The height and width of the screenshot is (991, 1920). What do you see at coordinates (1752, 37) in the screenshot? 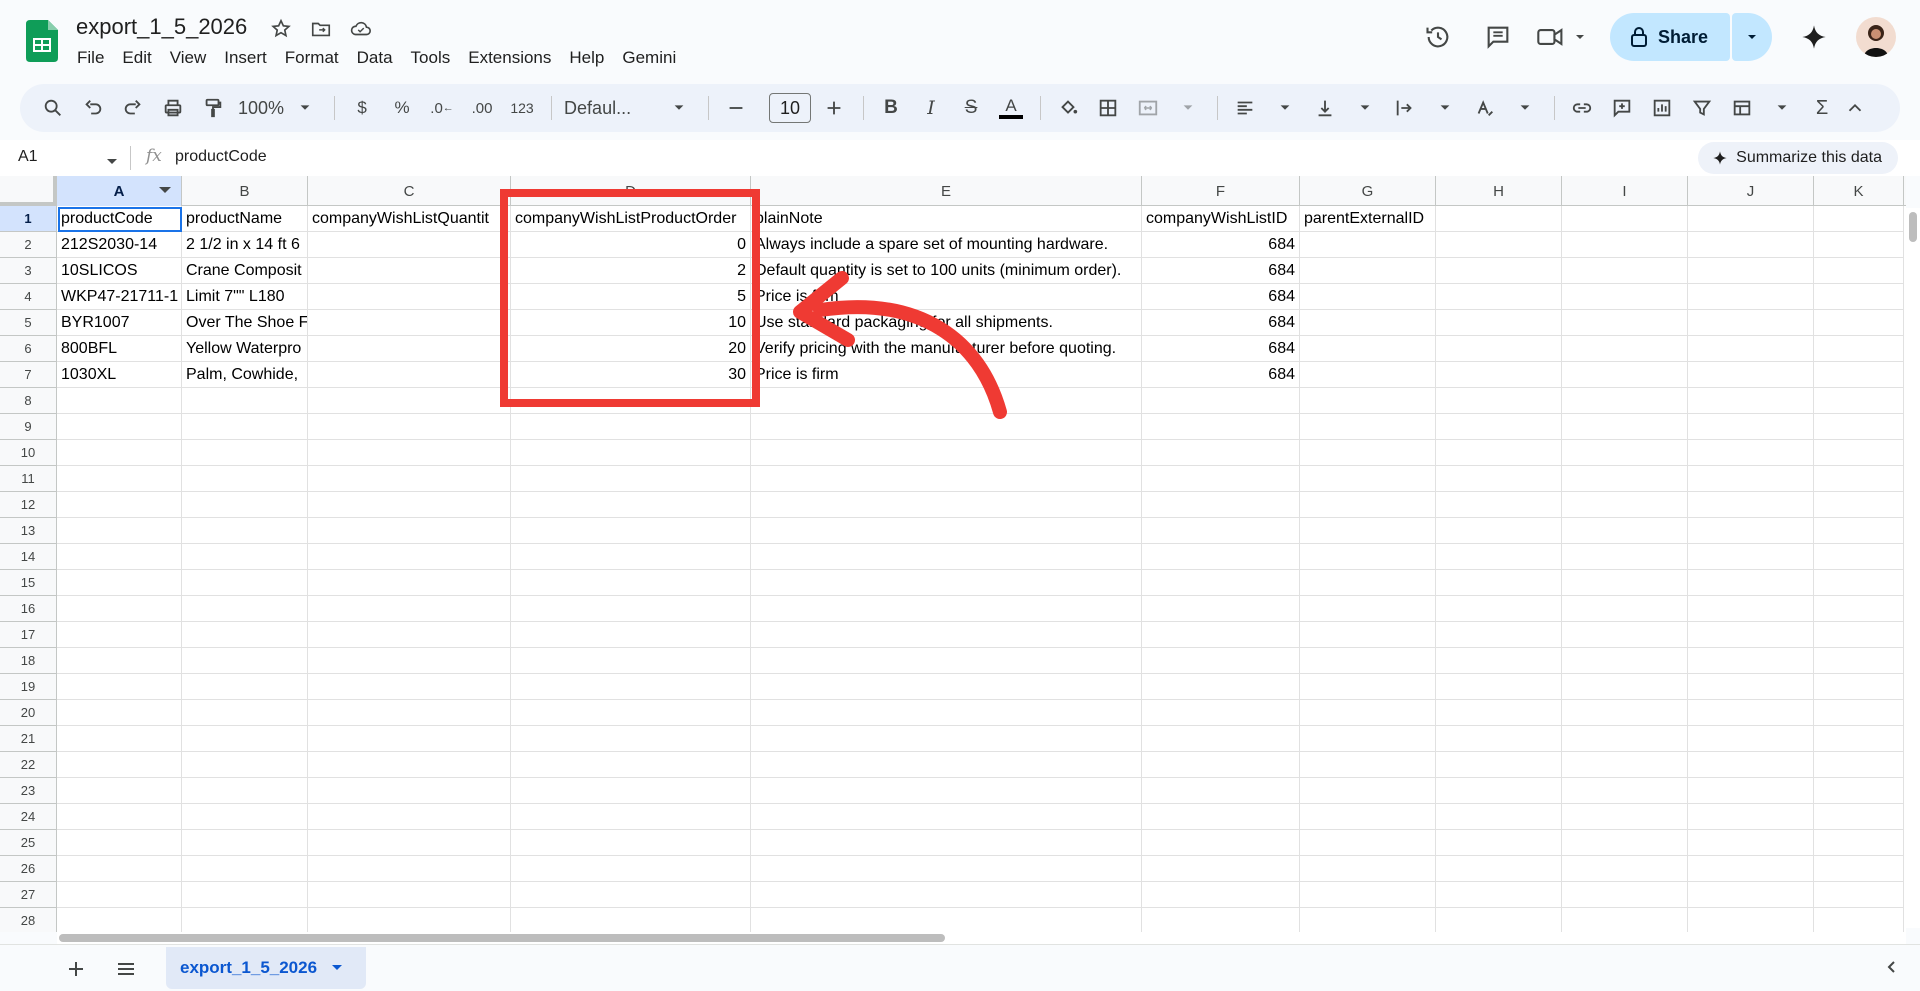
I see `share-dropdown-button` at bounding box center [1752, 37].